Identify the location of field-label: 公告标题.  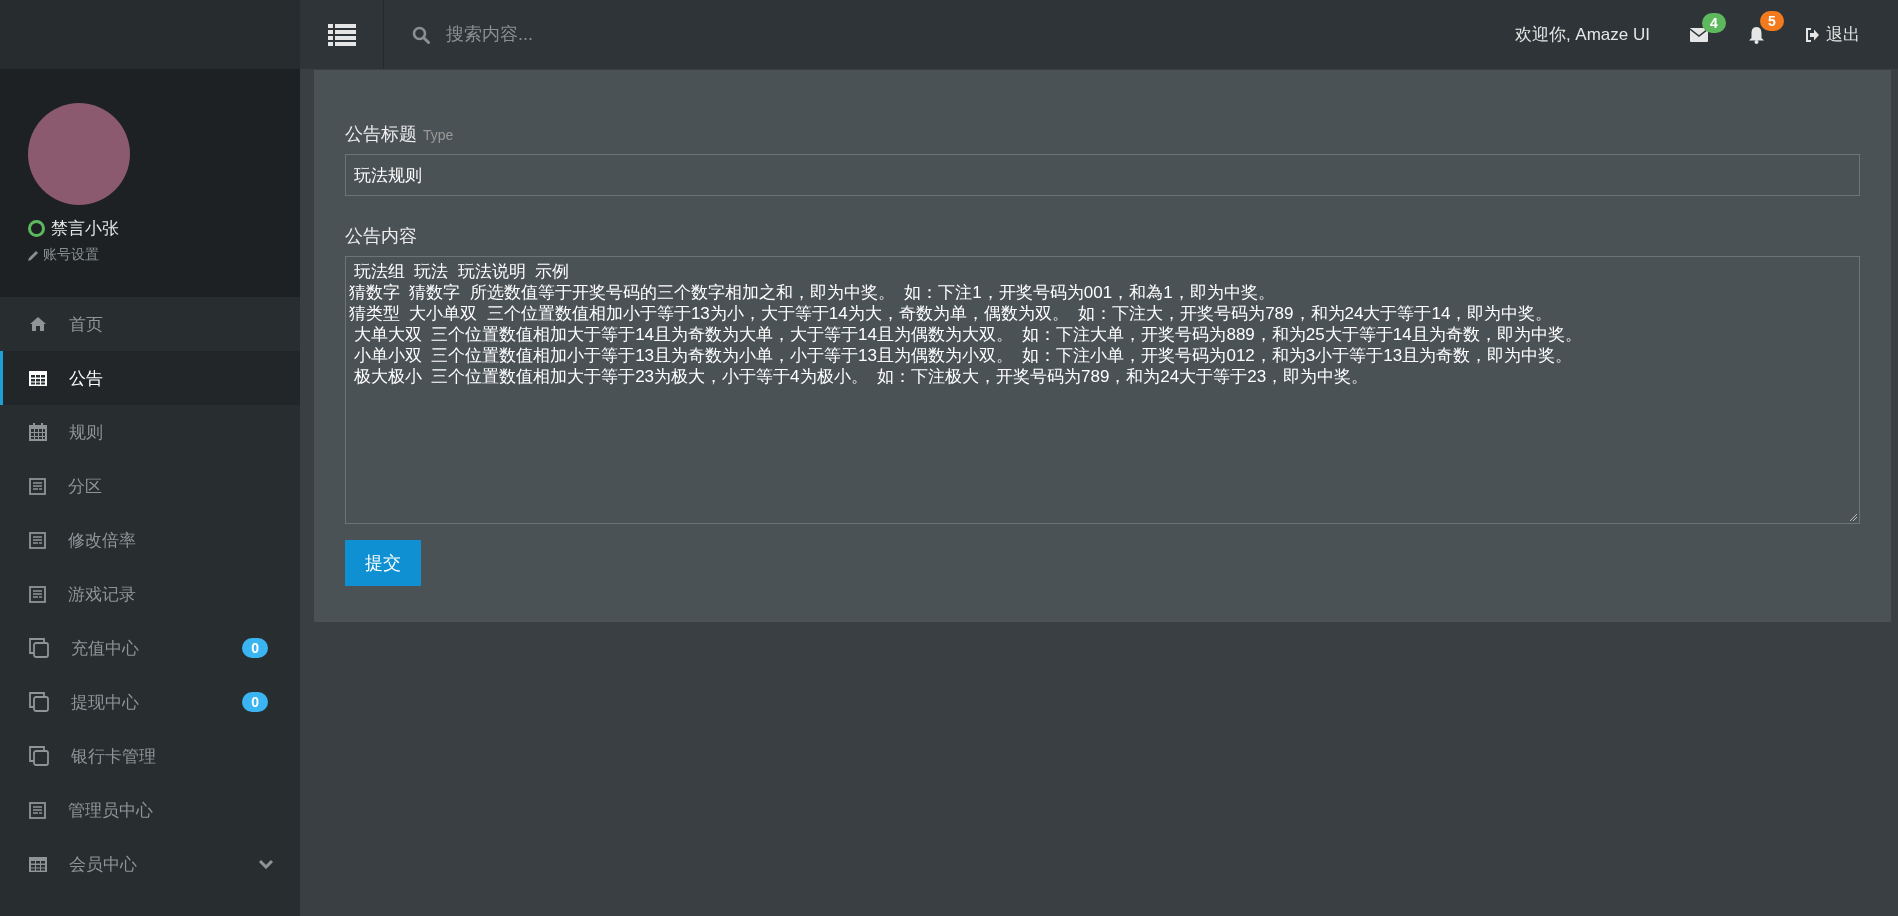
(381, 134).